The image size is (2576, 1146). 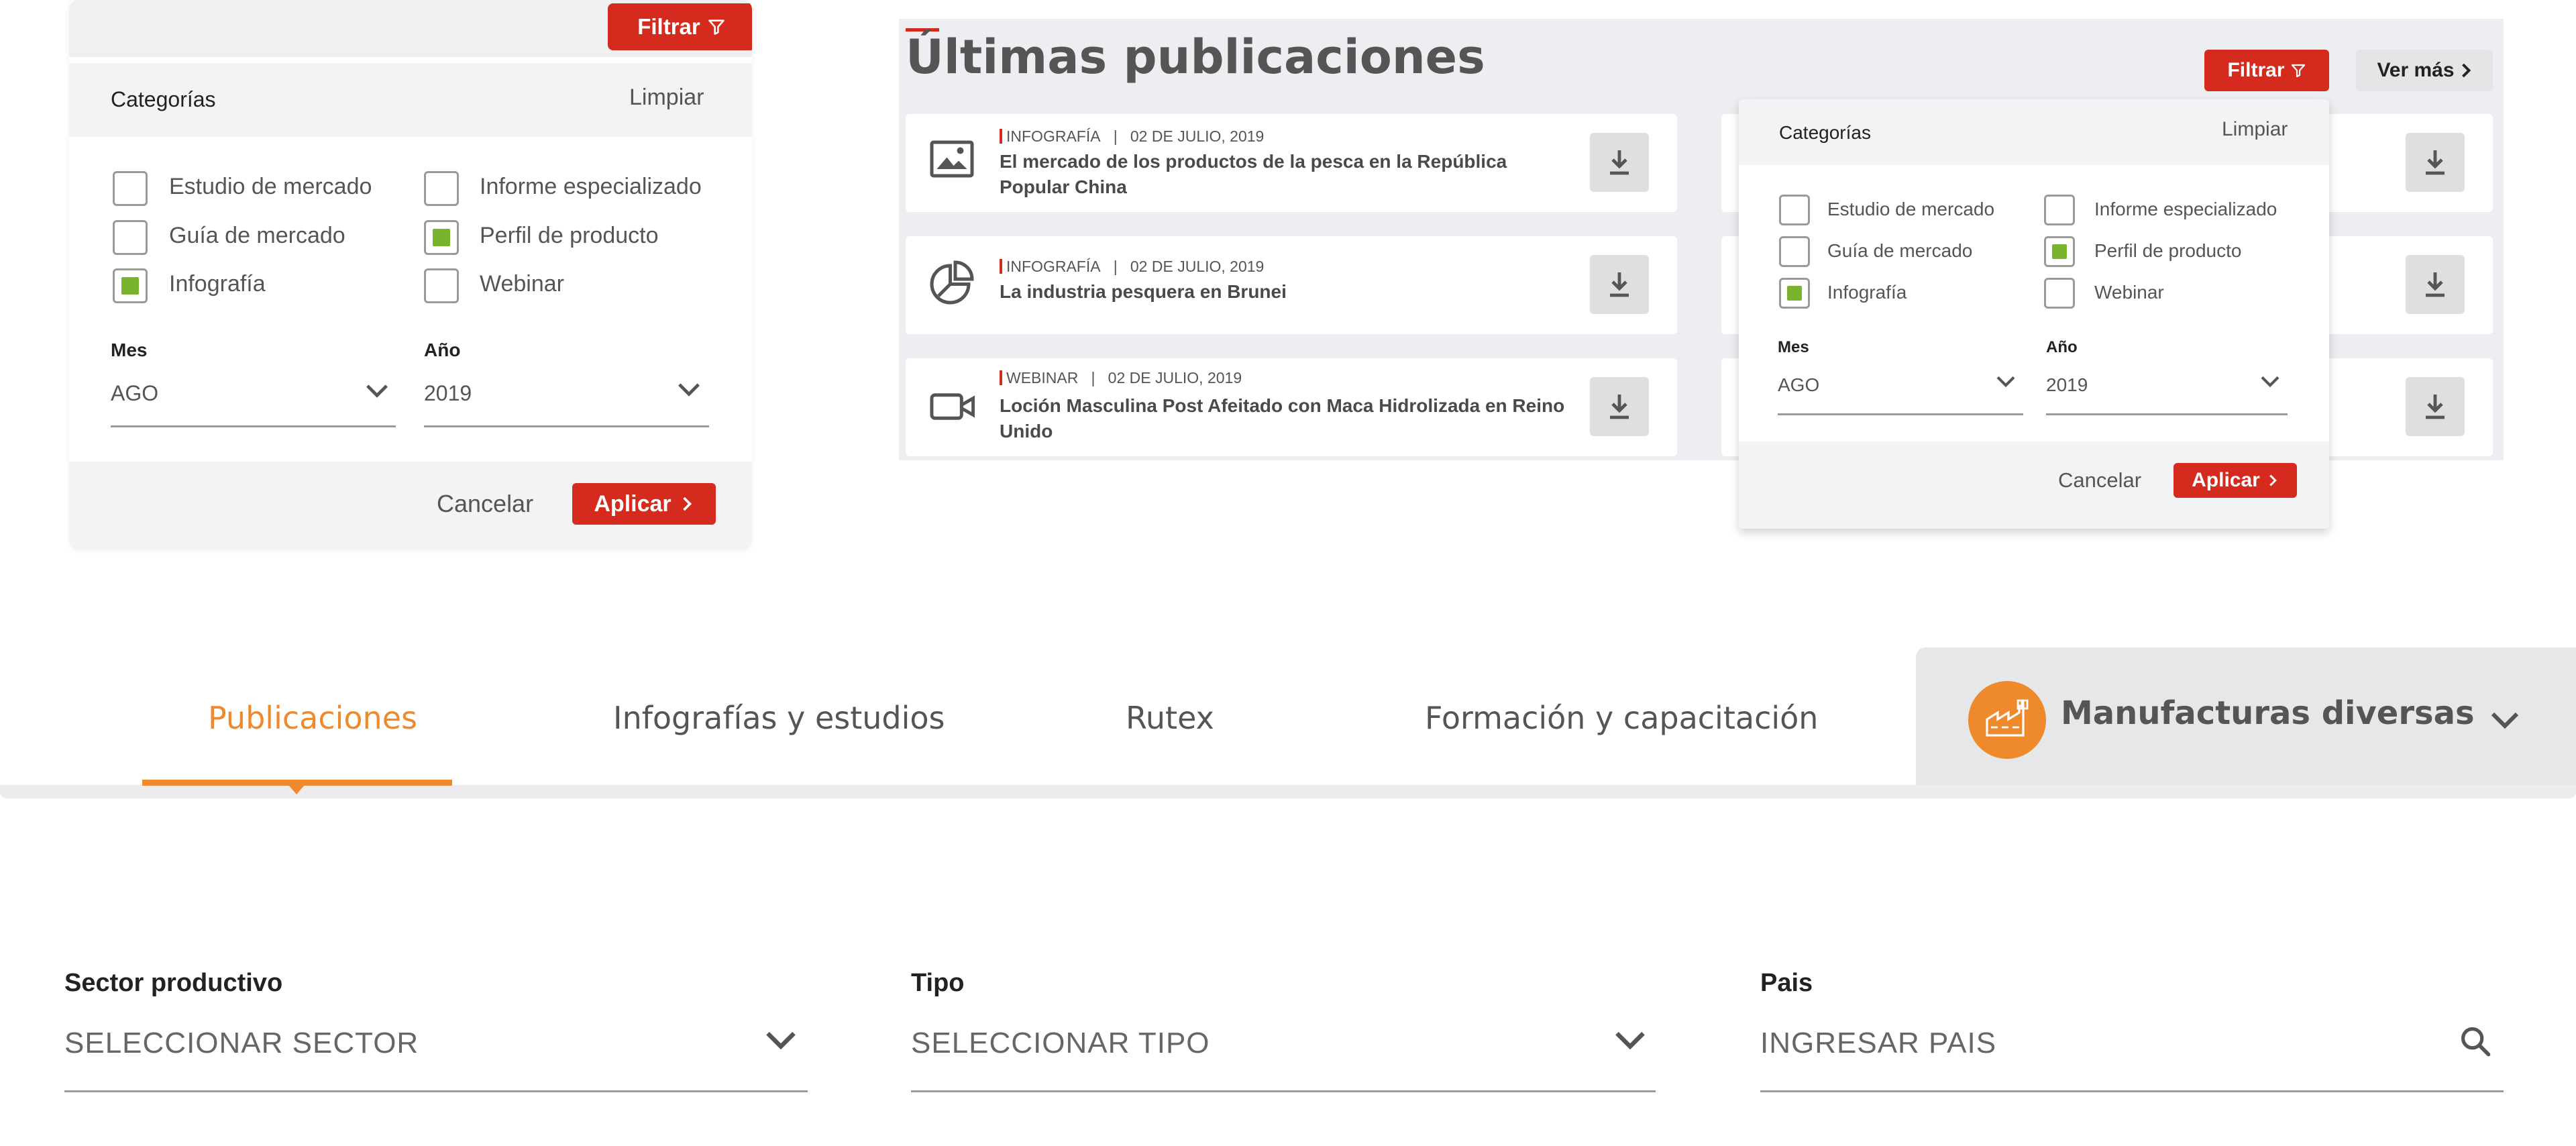 What do you see at coordinates (217, 284) in the screenshot?
I see `checkbox-label: Infografía` at bounding box center [217, 284].